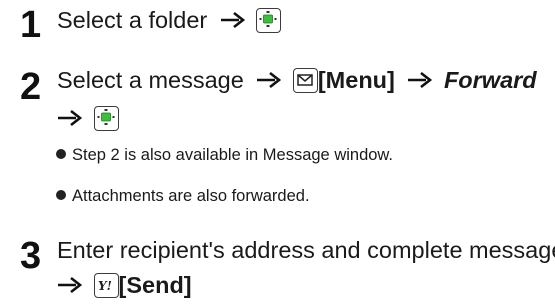  Describe the element at coordinates (490, 80) in the screenshot. I see `forward-label: Forward` at that location.